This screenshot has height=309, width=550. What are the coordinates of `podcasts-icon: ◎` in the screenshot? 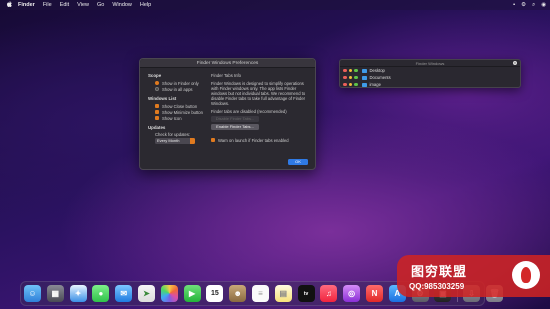 It's located at (352, 293).